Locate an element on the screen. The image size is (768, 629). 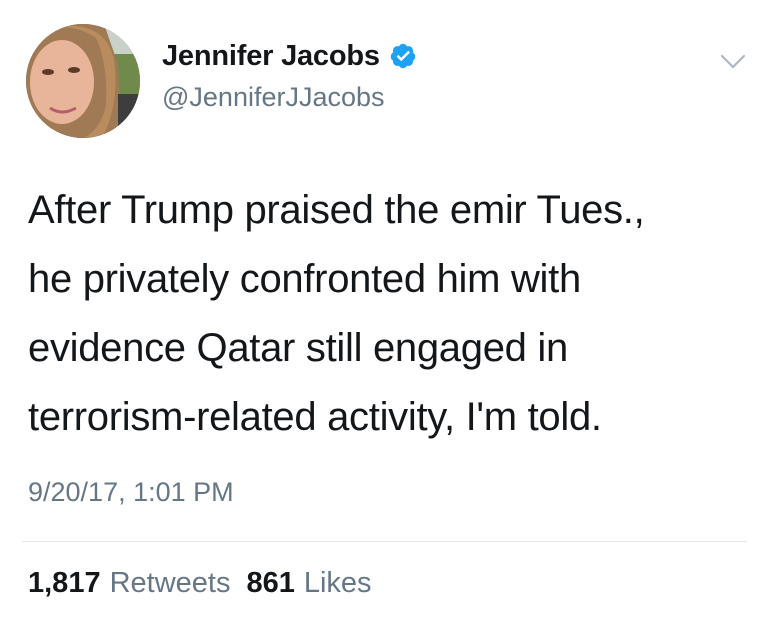
tweet-text-line: terrorism-related activity, I'm told. is located at coordinates (315, 417).